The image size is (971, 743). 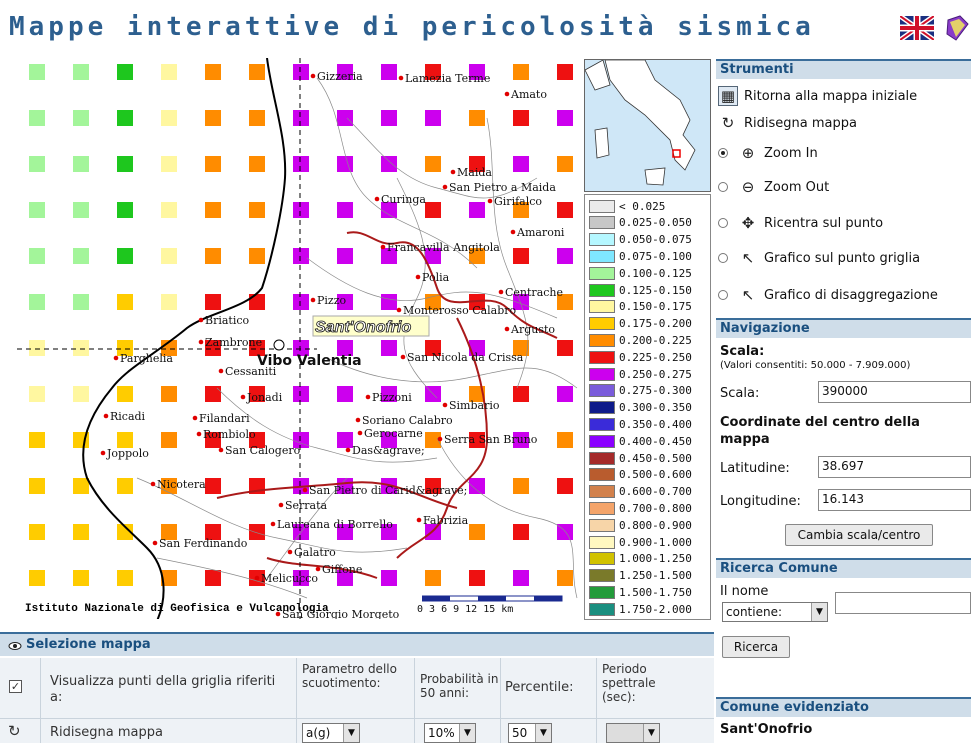 I want to click on redraw-map-label: Ridisegna mappa, so click(x=106, y=733).